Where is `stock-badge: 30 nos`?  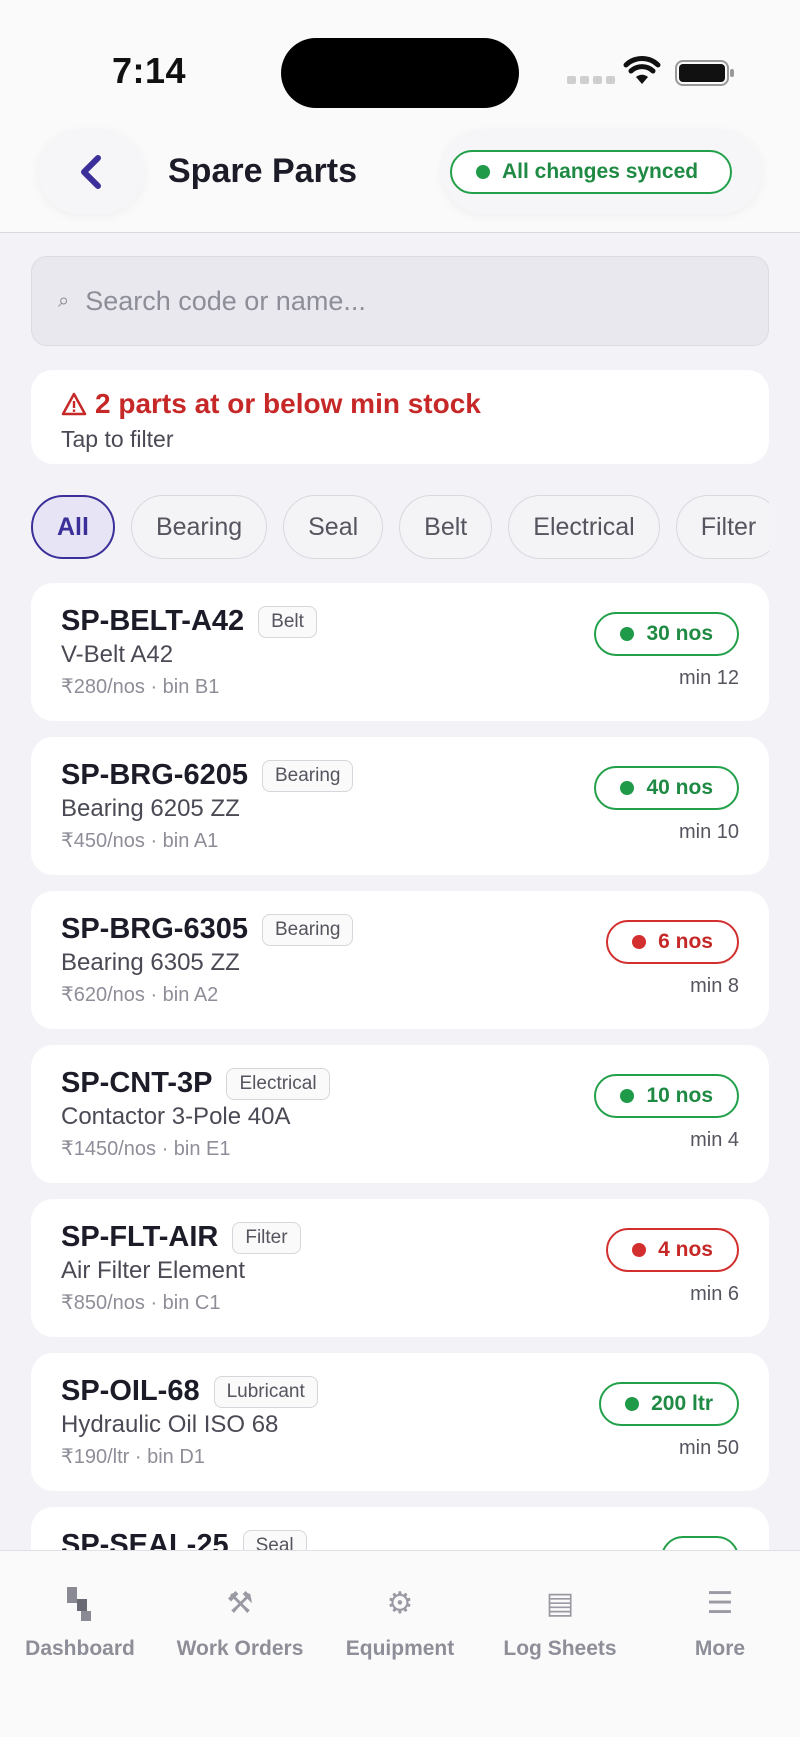 stock-badge: 30 nos is located at coordinates (666, 634).